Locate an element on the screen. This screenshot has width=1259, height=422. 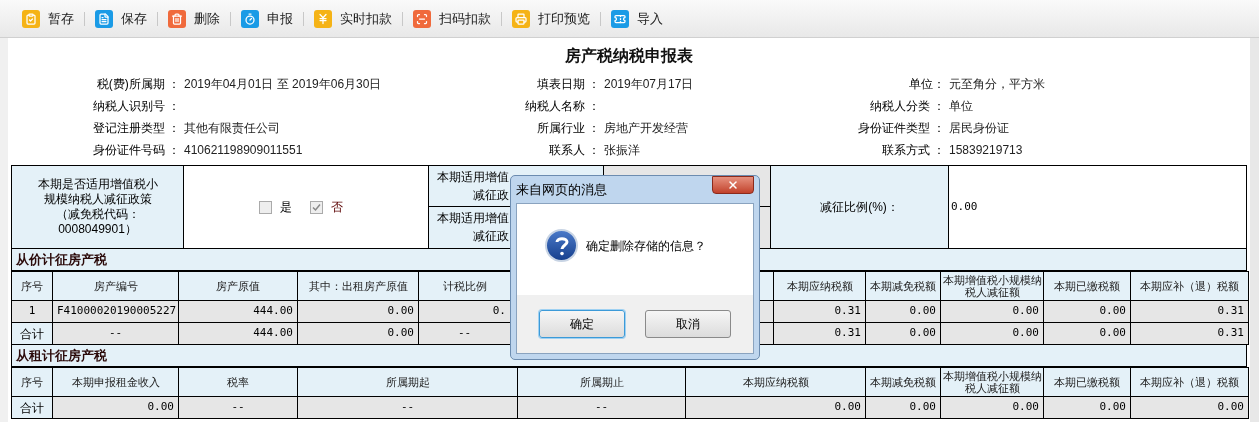
column-header: 所属期起 is located at coordinates (407, 382).